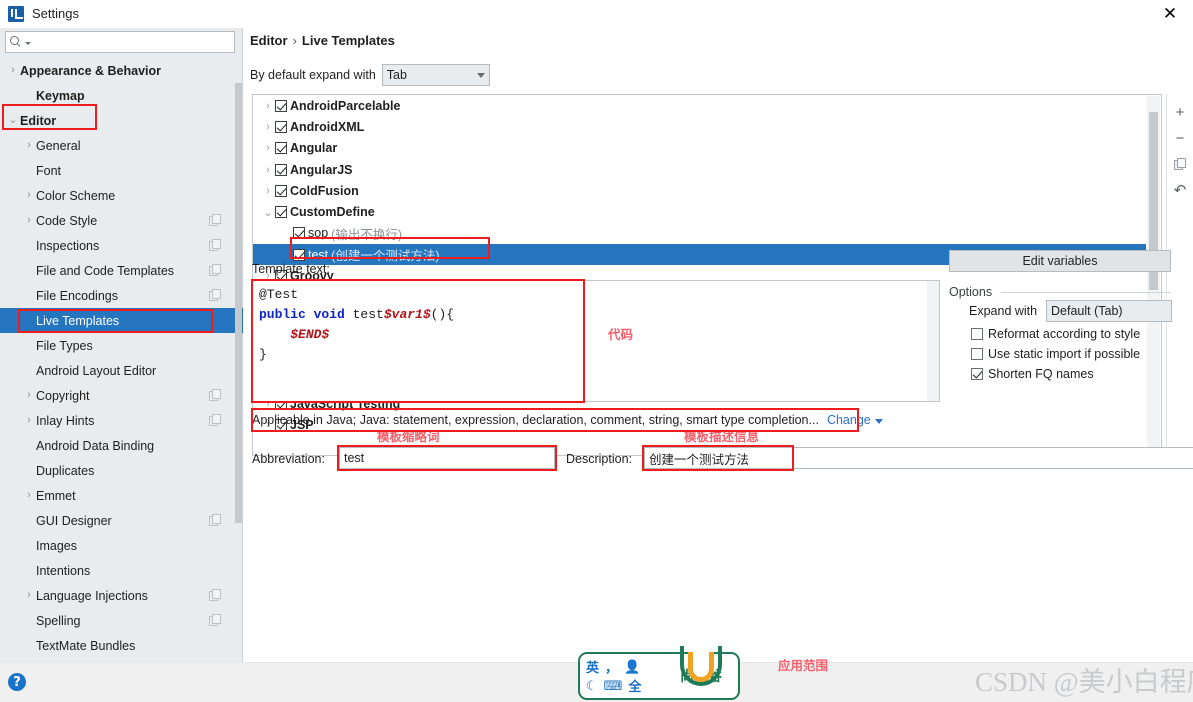 The image size is (1193, 702). What do you see at coordinates (118, 95) in the screenshot?
I see `sidebar-item-keymap: ›Keymap` at bounding box center [118, 95].